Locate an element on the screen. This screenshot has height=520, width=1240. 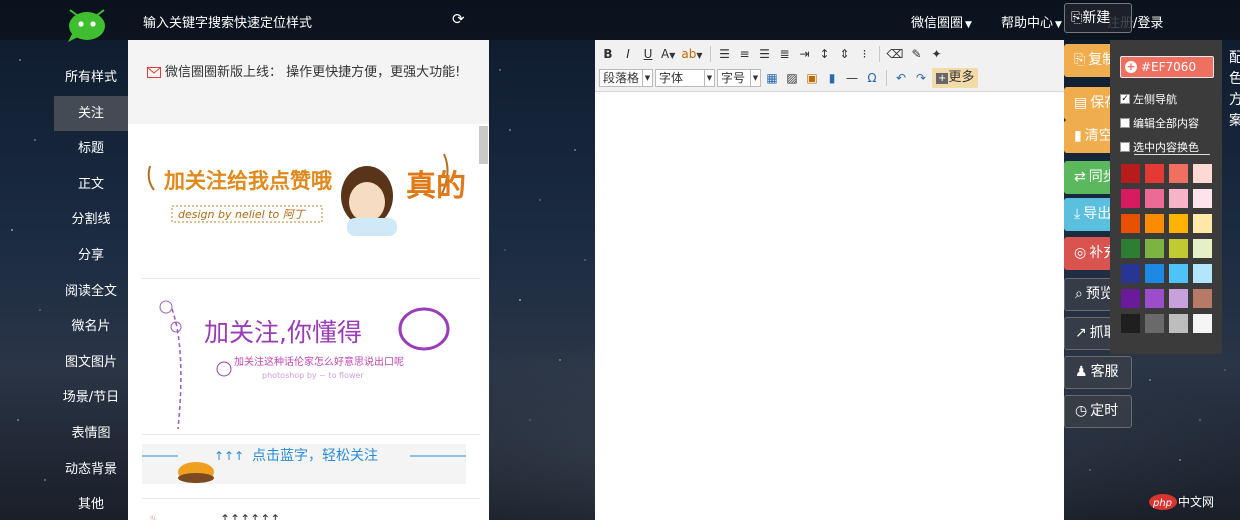
sidebar-item: 分享 is located at coordinates (91, 256).